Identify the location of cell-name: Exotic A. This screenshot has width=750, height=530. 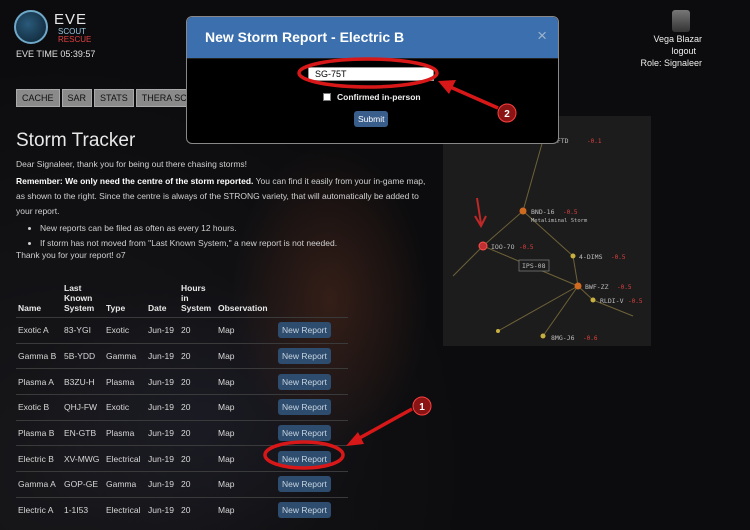
(39, 330).